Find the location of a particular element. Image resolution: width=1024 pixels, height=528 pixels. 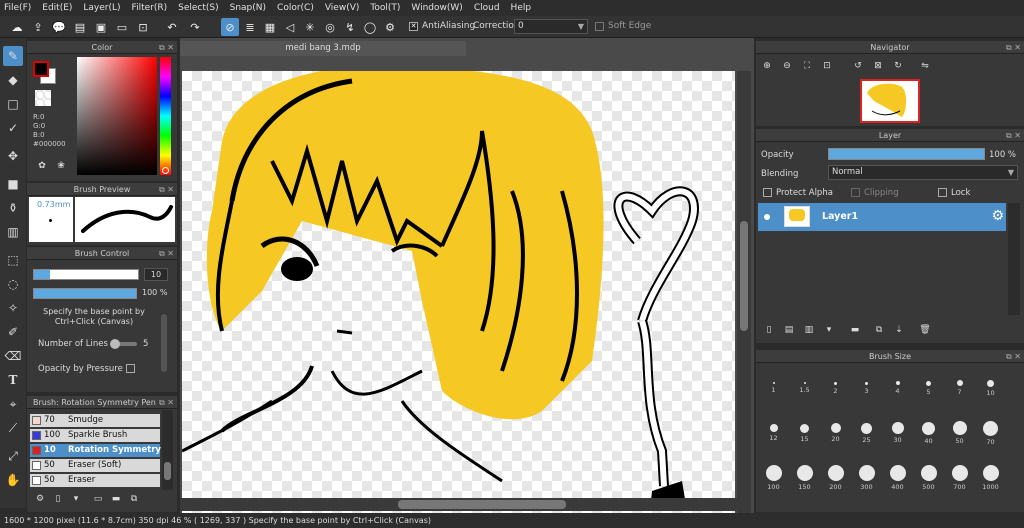

lasso-icon: ◌ is located at coordinates (13, 284).